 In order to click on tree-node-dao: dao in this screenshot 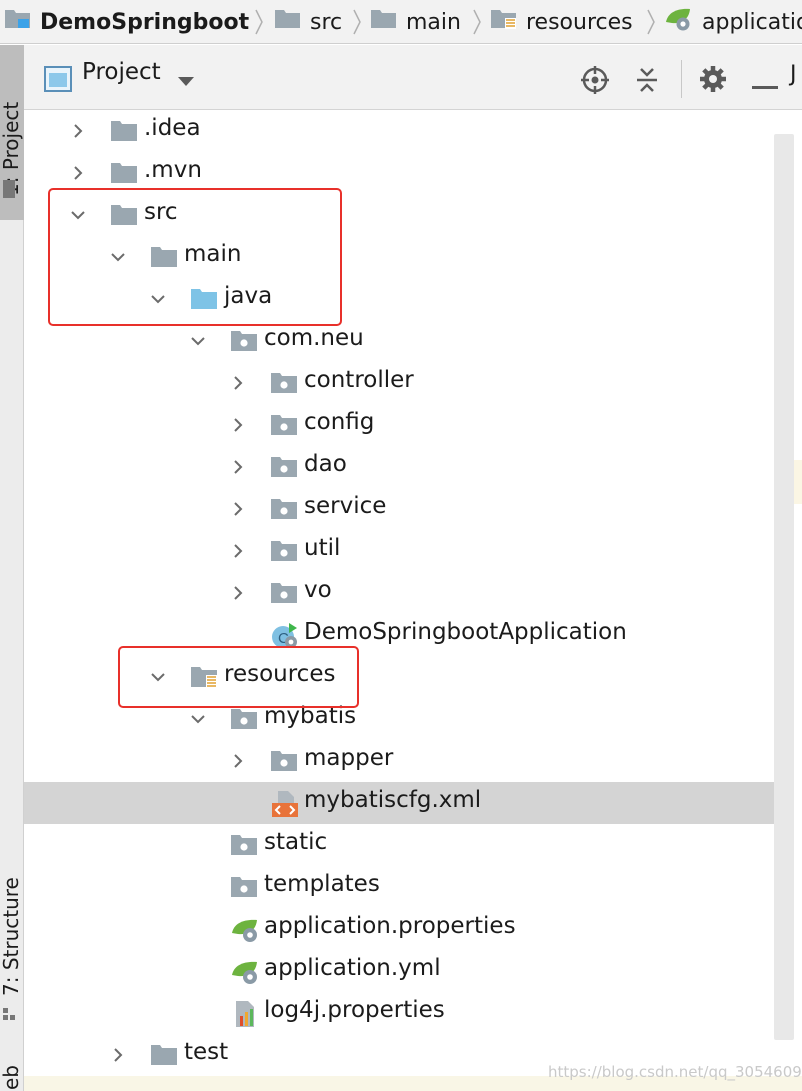, I will do `click(399, 467)`.